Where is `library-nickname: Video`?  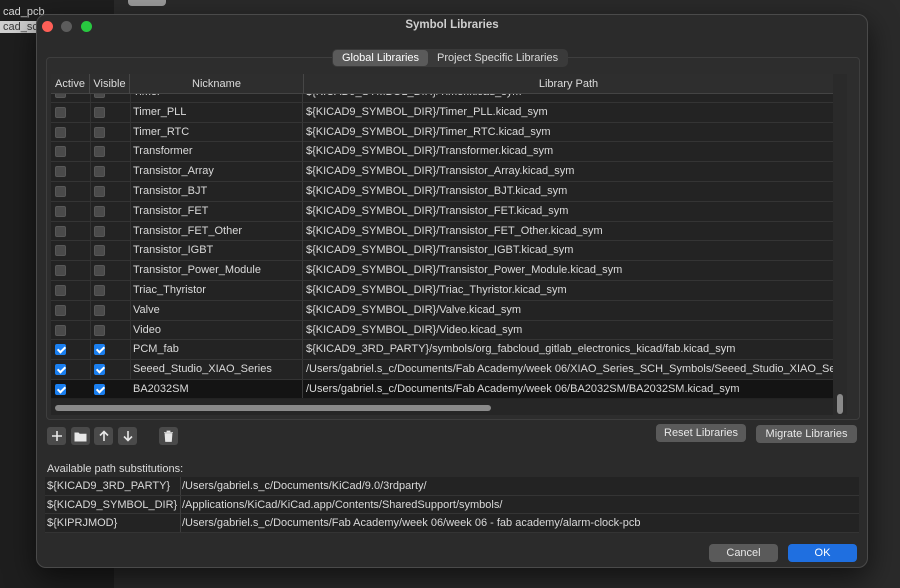
library-nickname: Video is located at coordinates (217, 330).